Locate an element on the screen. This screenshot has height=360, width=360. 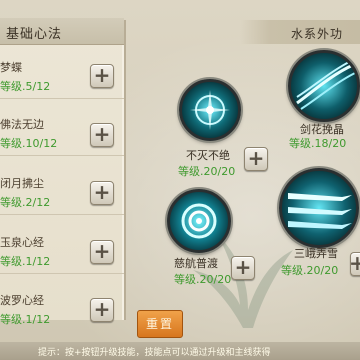
skill-item-fofawubian: 佛法无边 等级.10/12 + is located at coordinates (62, 132).